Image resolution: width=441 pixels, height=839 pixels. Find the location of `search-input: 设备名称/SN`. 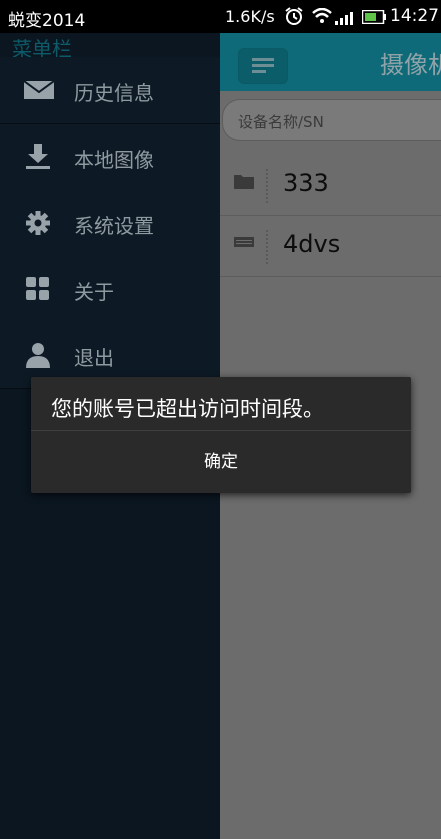

search-input: 设备名称/SN is located at coordinates (331, 120).